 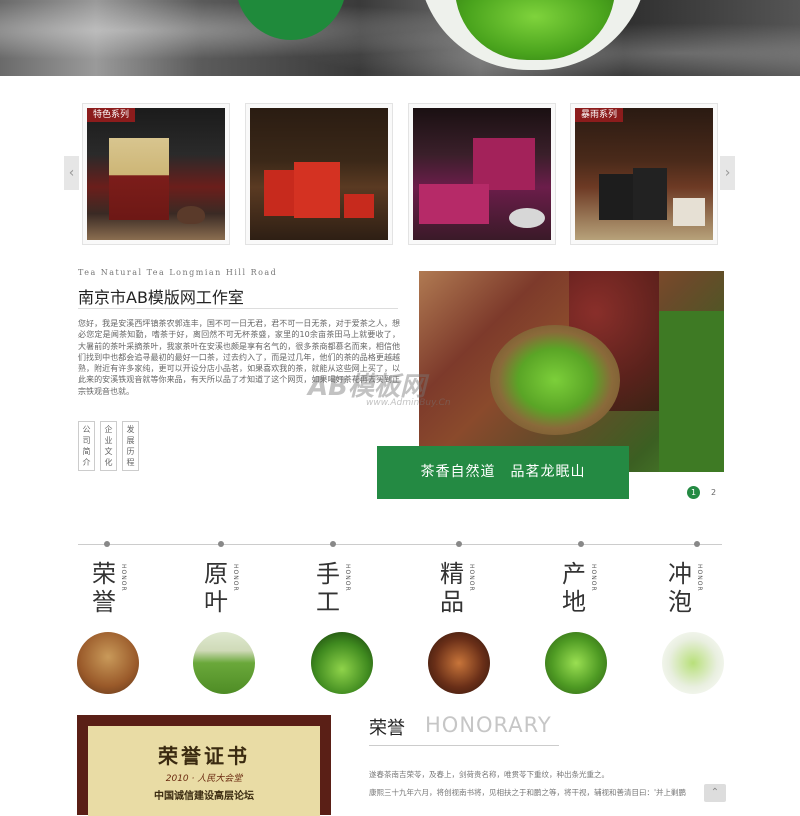 I want to click on slogan-banner: 茶香自然道 品茗龙眠山, so click(x=503, y=472).